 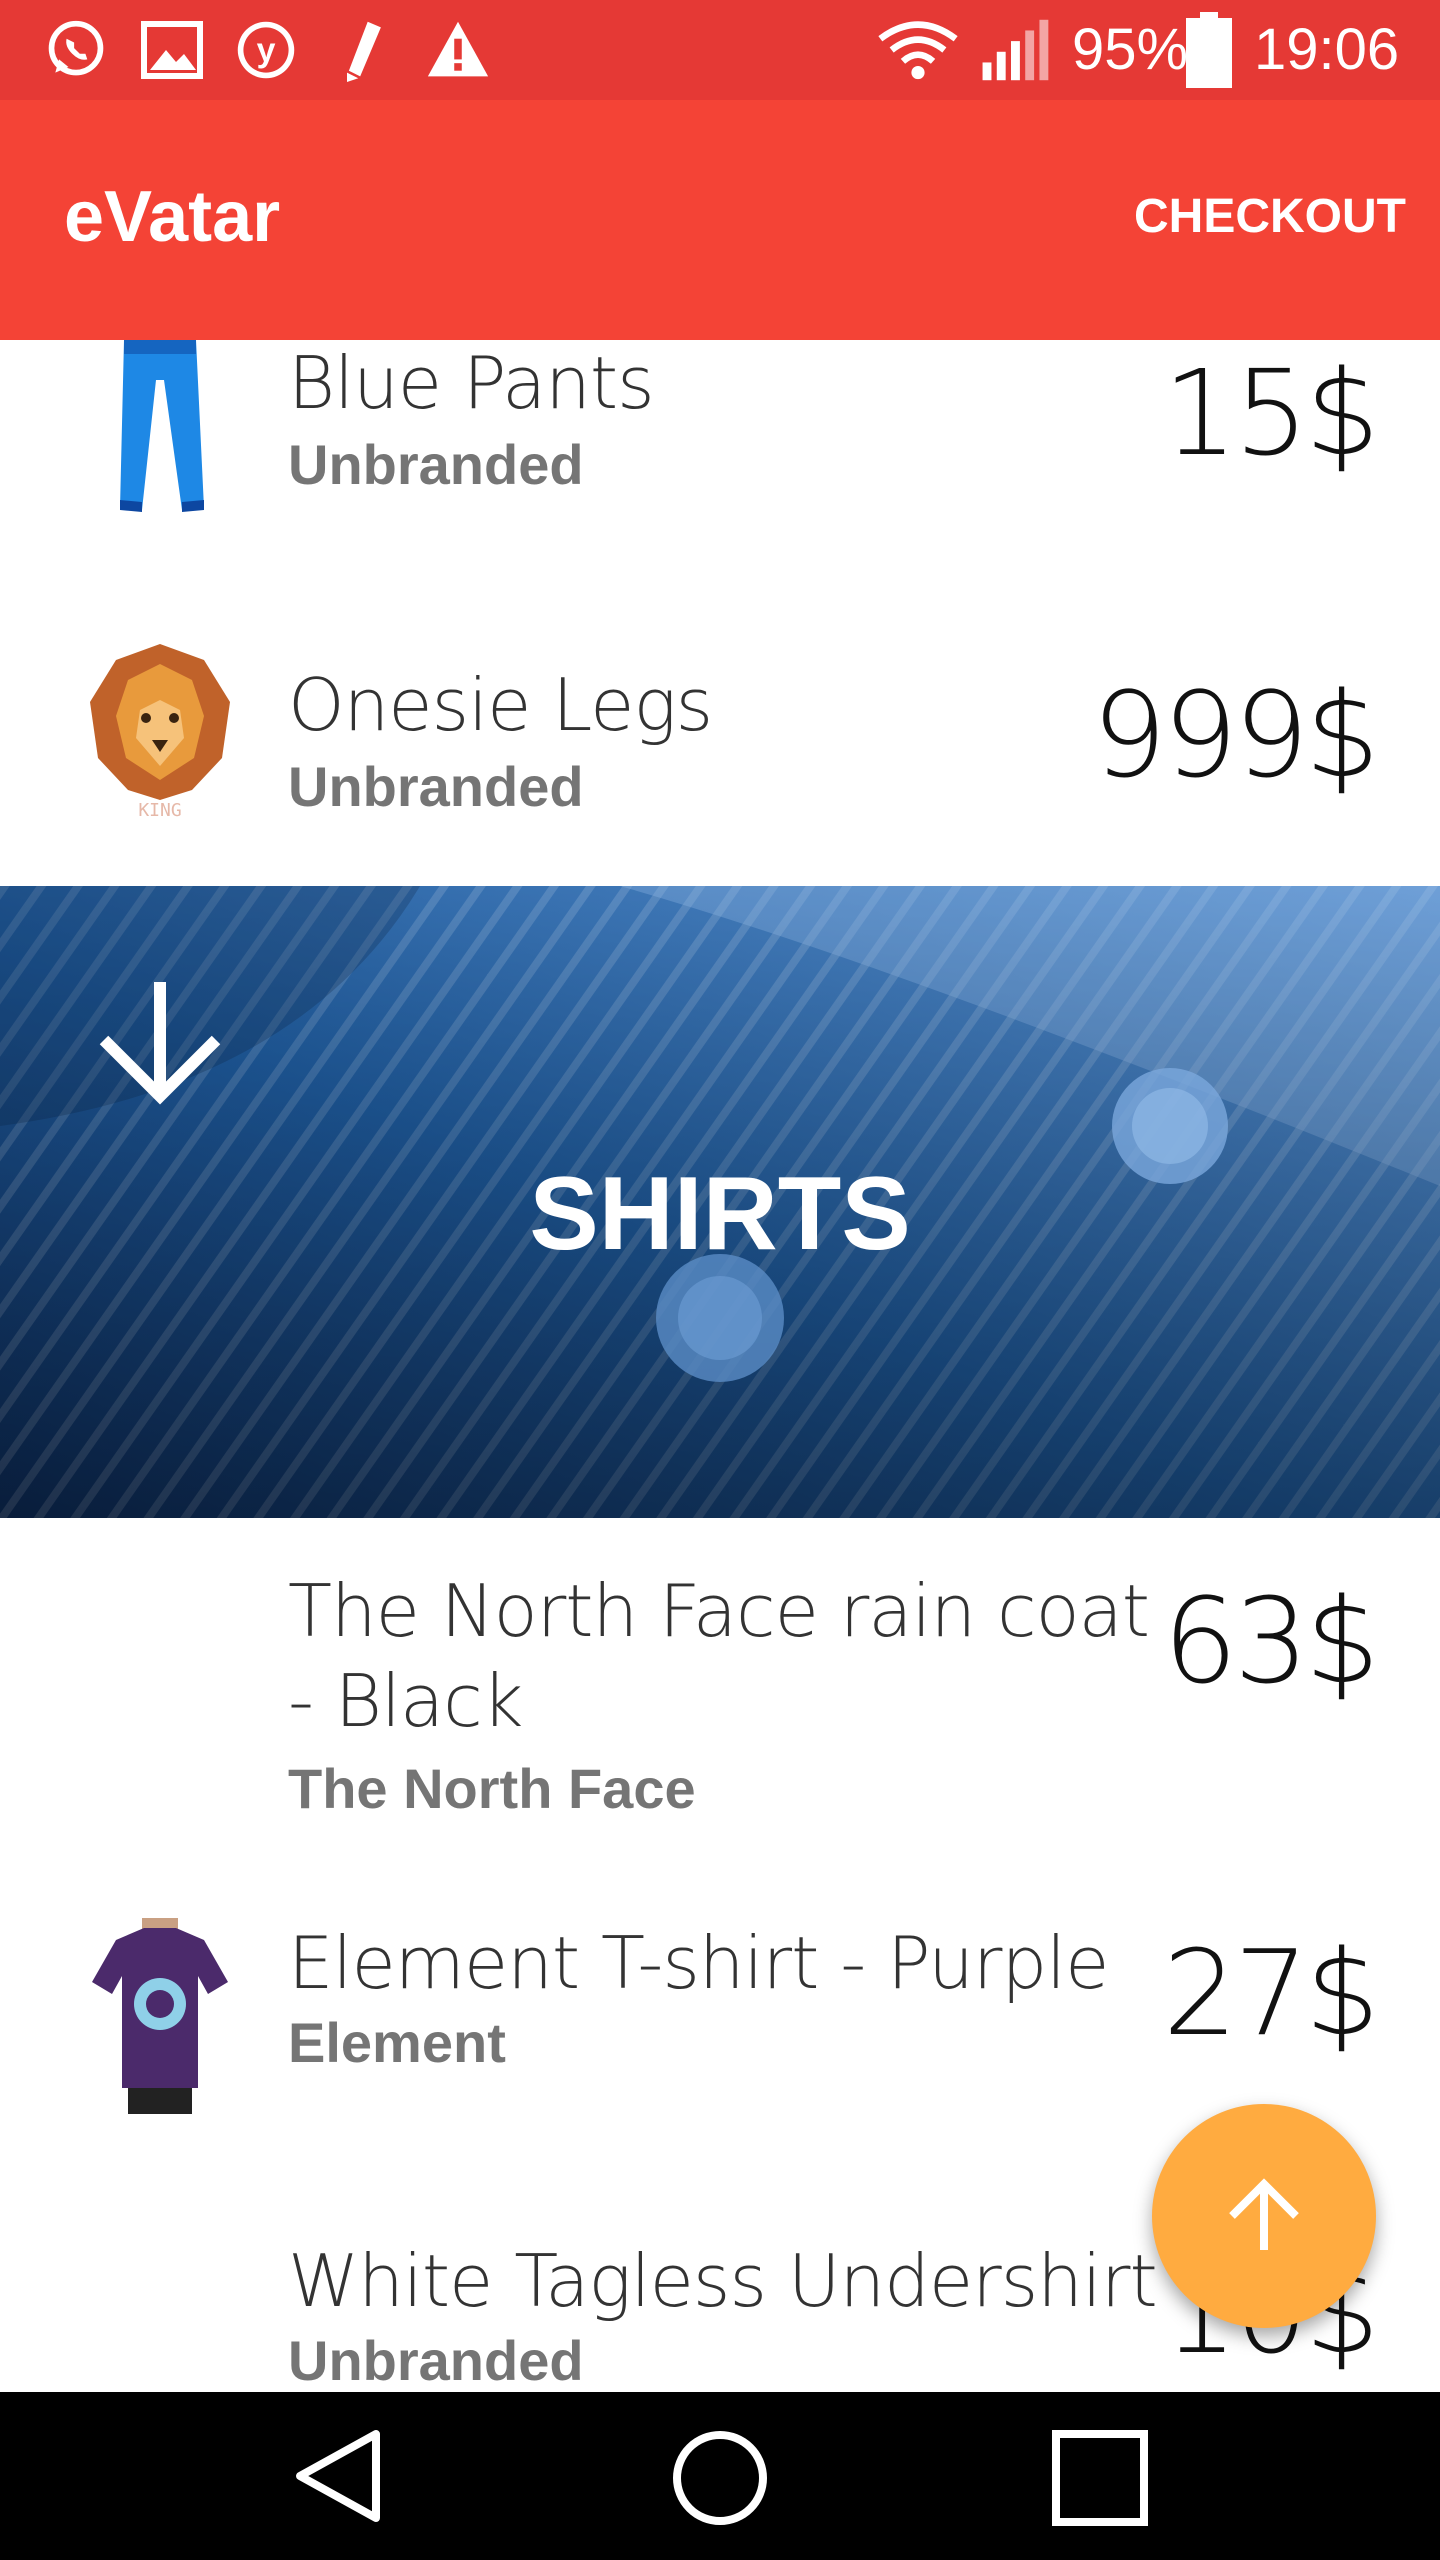 What do you see at coordinates (723, 2281) in the screenshot?
I see `item-name: White Tagless Undershirt` at bounding box center [723, 2281].